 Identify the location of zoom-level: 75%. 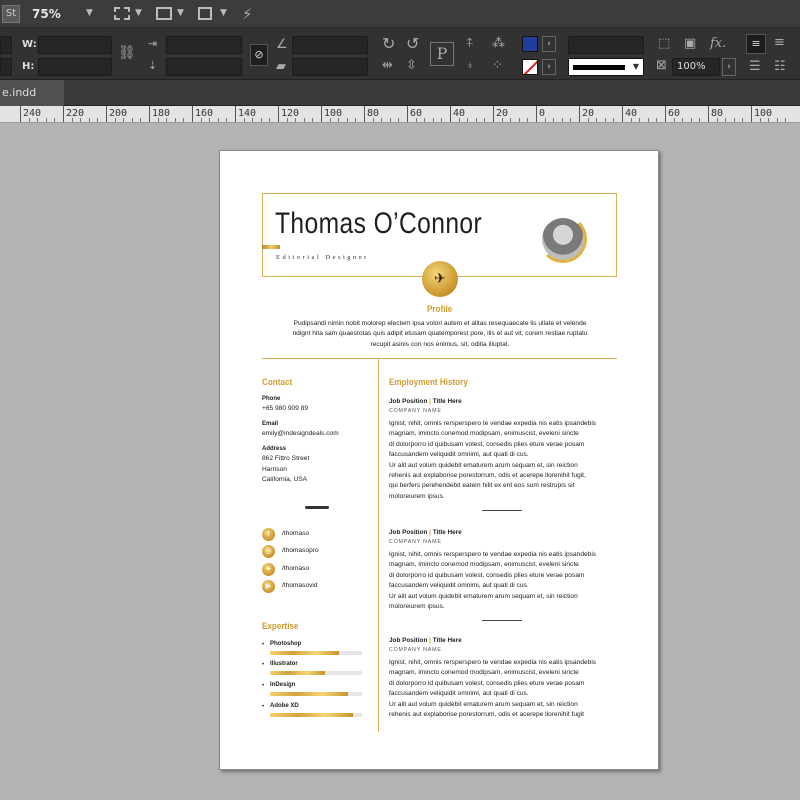
(46, 14).